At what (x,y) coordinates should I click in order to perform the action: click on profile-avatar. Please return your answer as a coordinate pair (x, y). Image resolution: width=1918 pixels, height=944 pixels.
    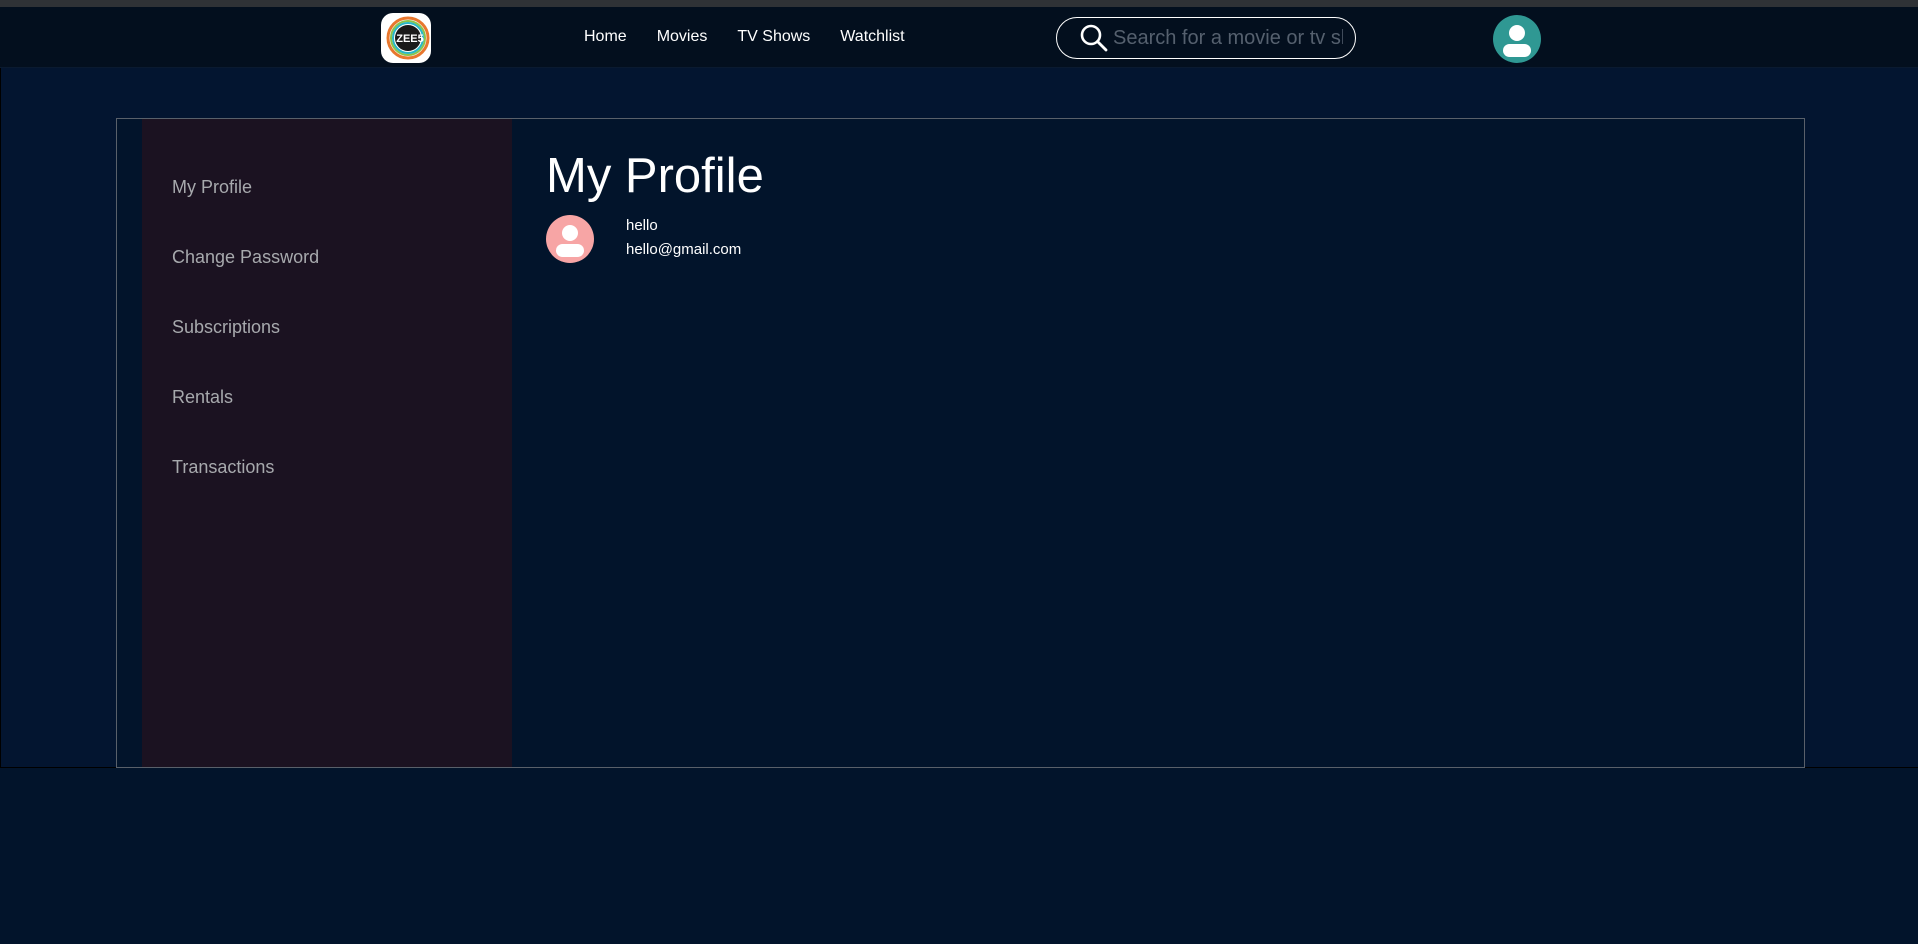
    Looking at the image, I should click on (570, 239).